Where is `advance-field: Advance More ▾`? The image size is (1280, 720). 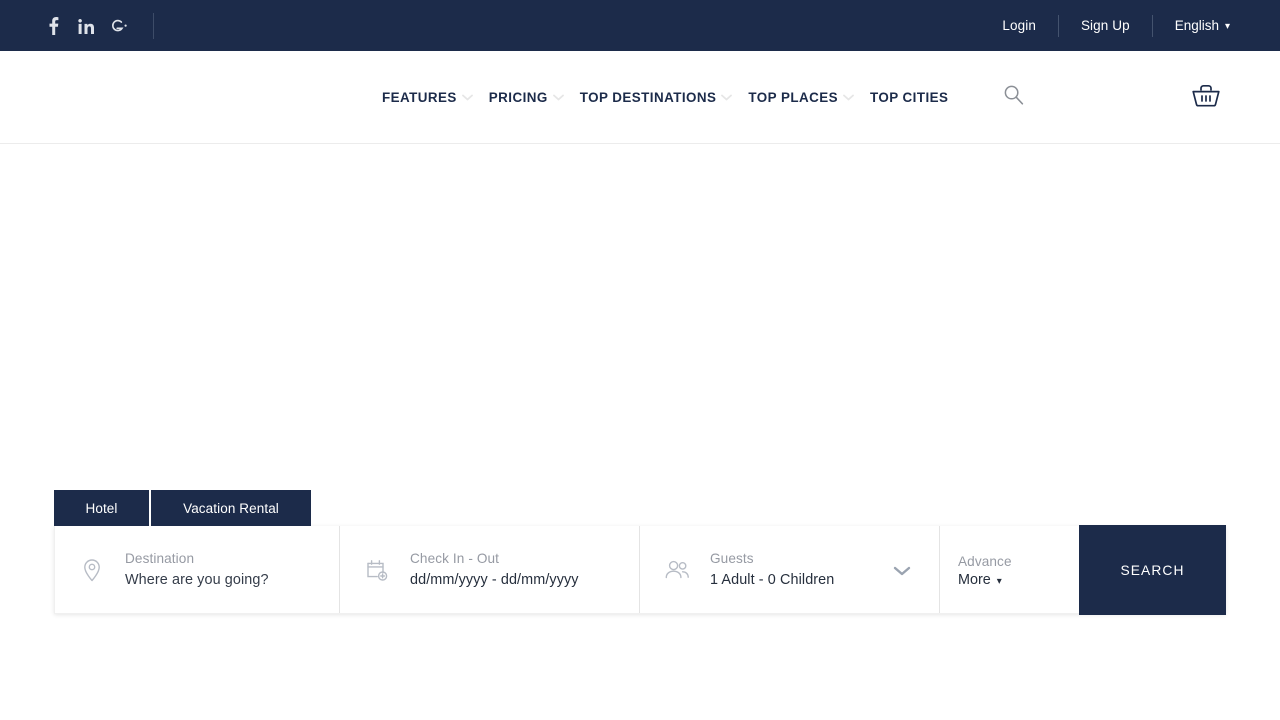
advance-field: Advance More ▾ is located at coordinates (1009, 569).